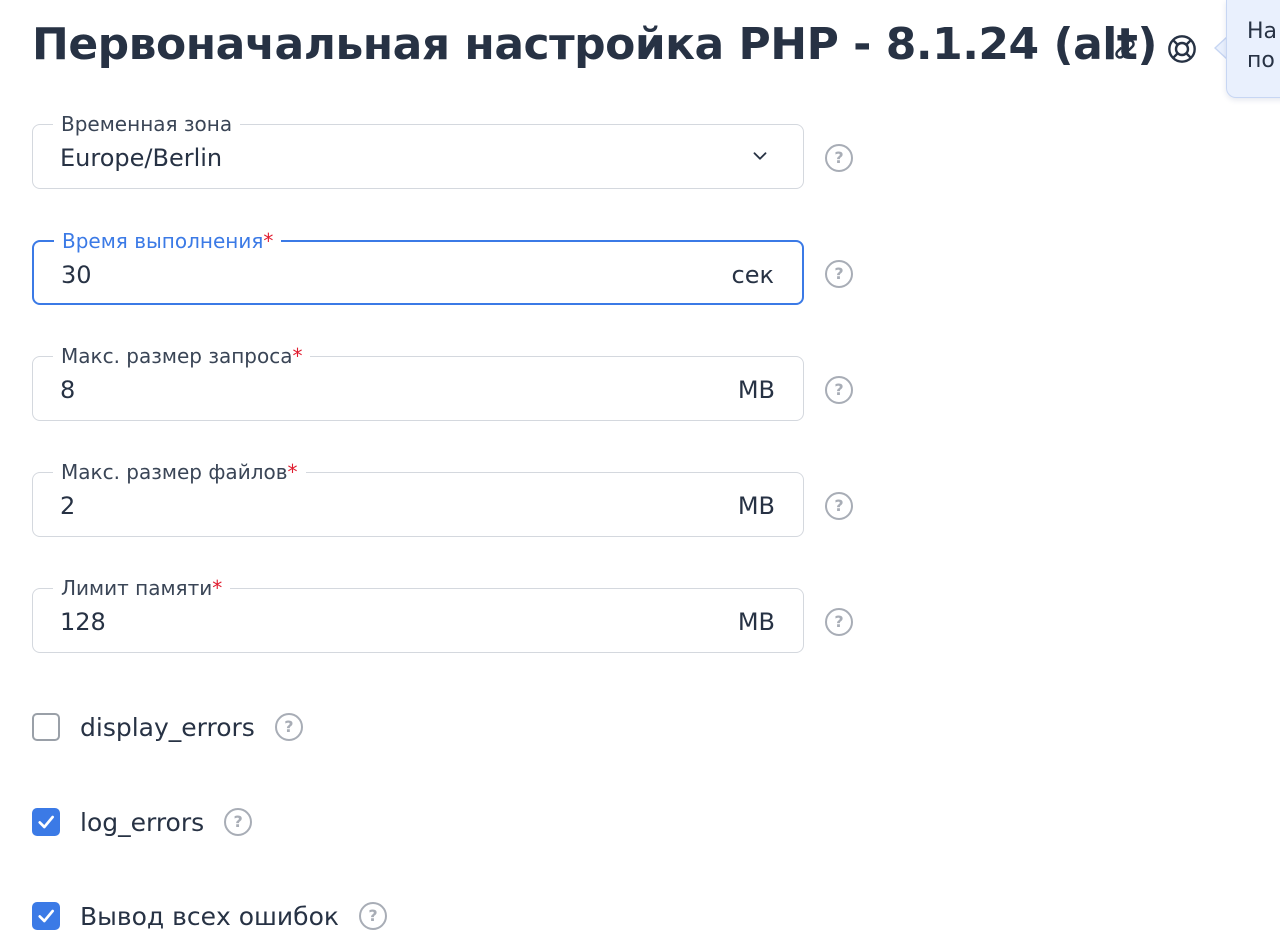 Image resolution: width=1280 pixels, height=937 pixels. I want to click on memory-limit-unit: MB, so click(756, 622).